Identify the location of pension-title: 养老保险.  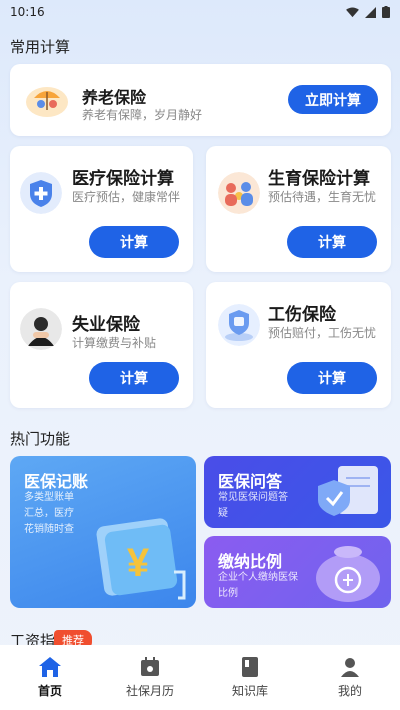
(114, 97).